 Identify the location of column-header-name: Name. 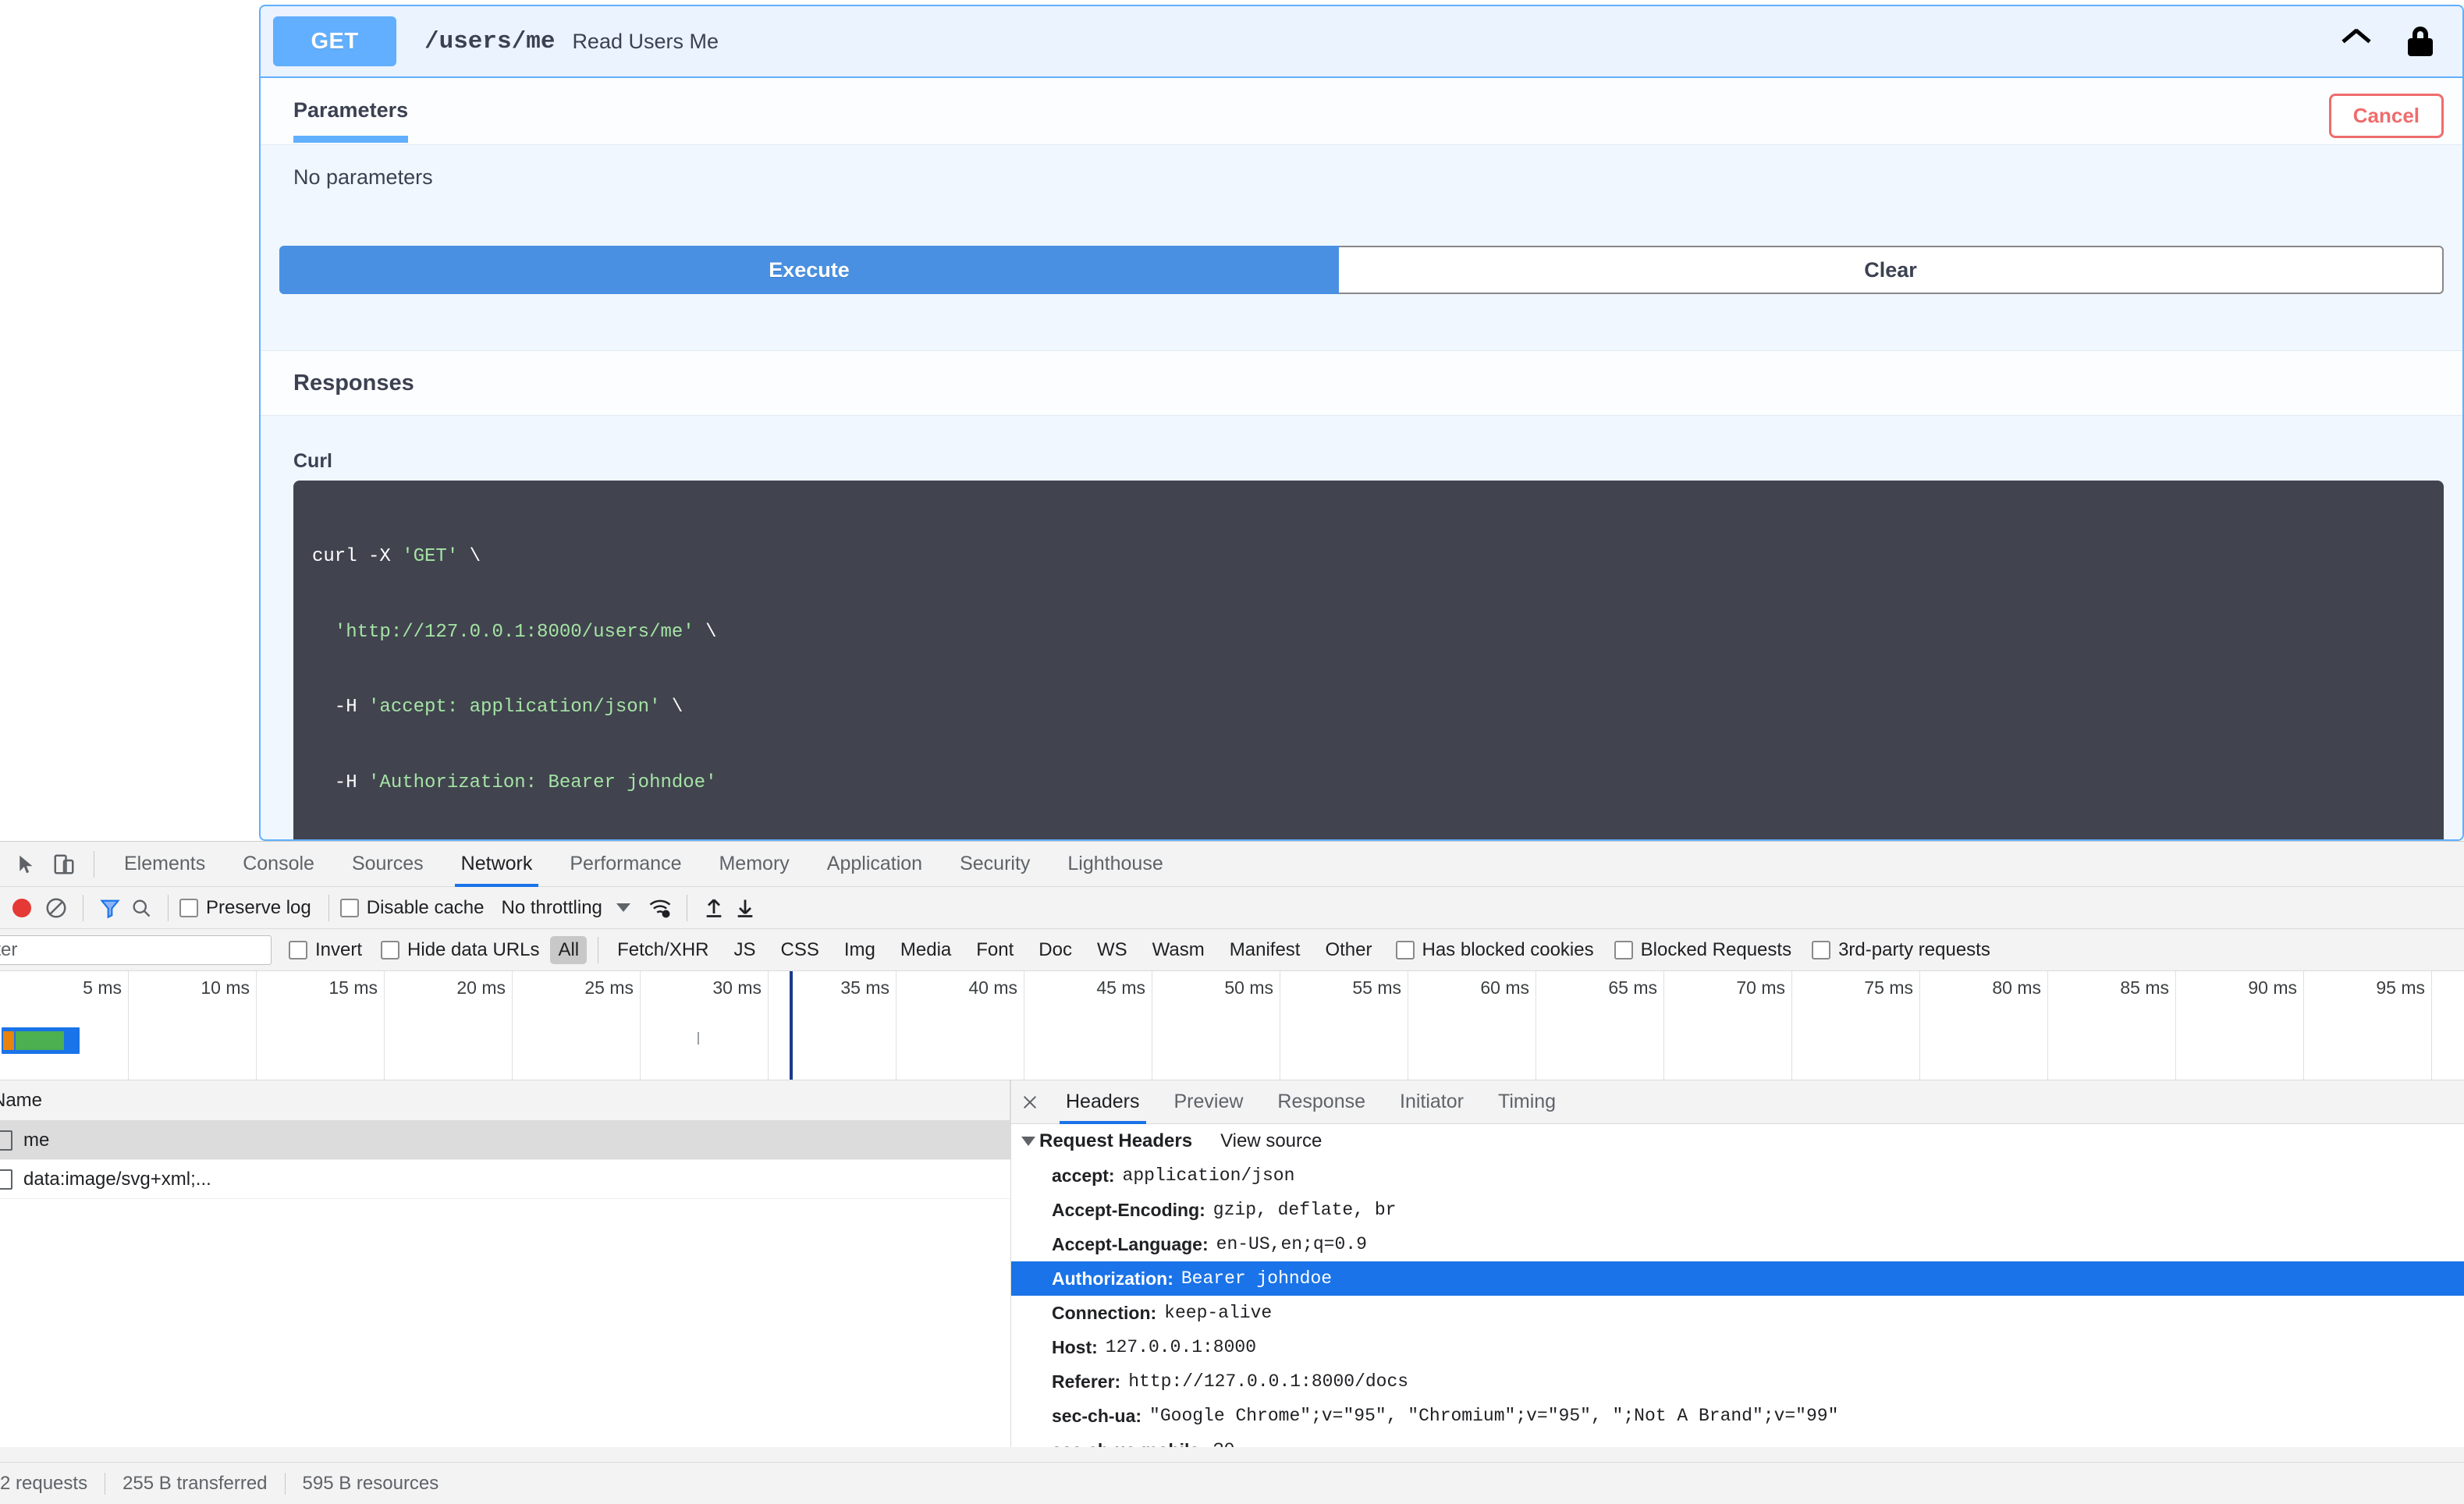
(505, 1100).